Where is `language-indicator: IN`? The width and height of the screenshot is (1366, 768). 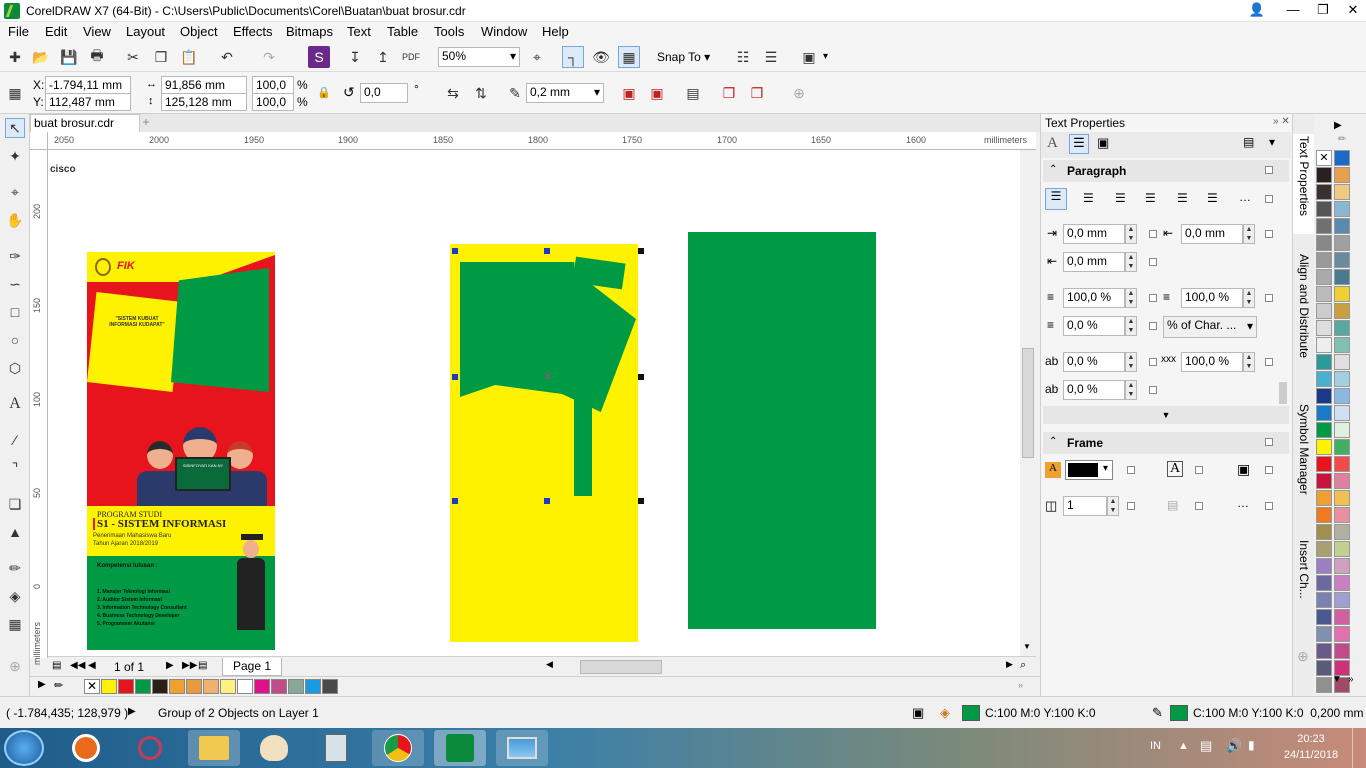 language-indicator: IN is located at coordinates (1155, 746).